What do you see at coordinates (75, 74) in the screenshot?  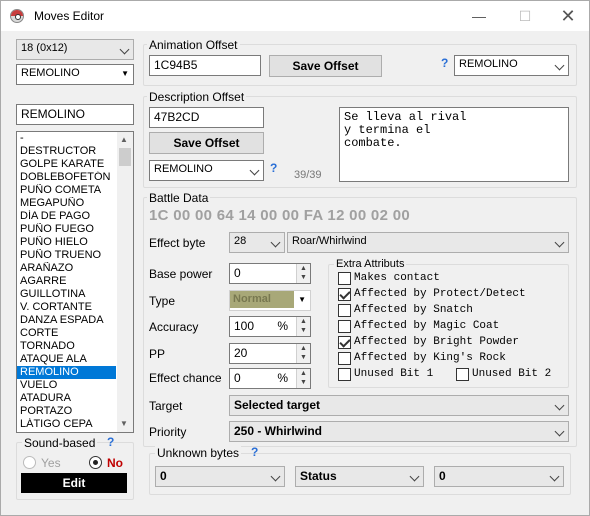 I see `move-name-select: REMOLINO ▼` at bounding box center [75, 74].